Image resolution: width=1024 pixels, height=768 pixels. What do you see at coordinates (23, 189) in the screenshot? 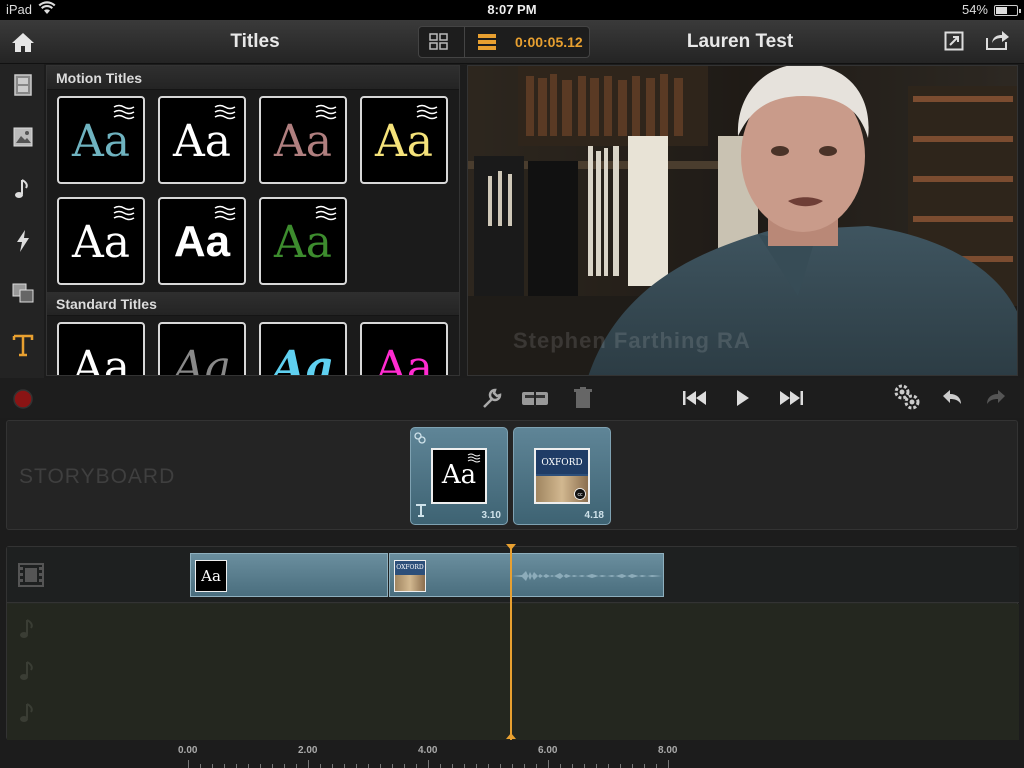
I see `music-icon` at bounding box center [23, 189].